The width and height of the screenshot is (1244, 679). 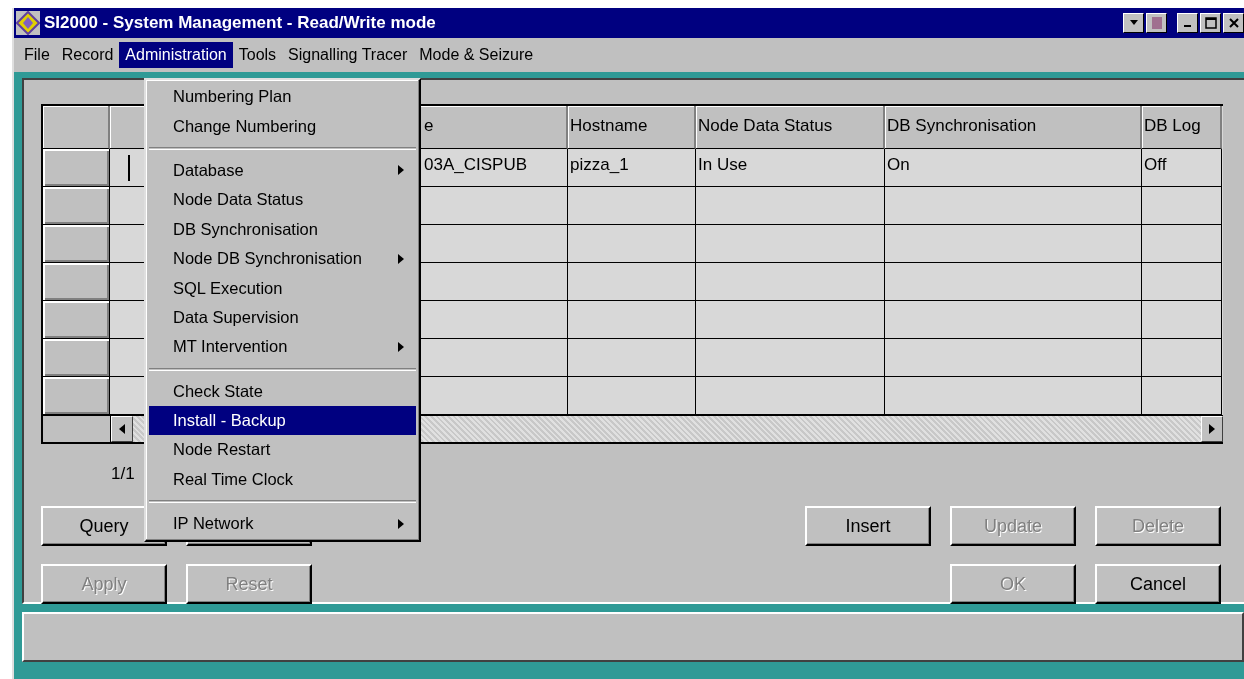 I want to click on scroll-left-button, so click(x=122, y=429).